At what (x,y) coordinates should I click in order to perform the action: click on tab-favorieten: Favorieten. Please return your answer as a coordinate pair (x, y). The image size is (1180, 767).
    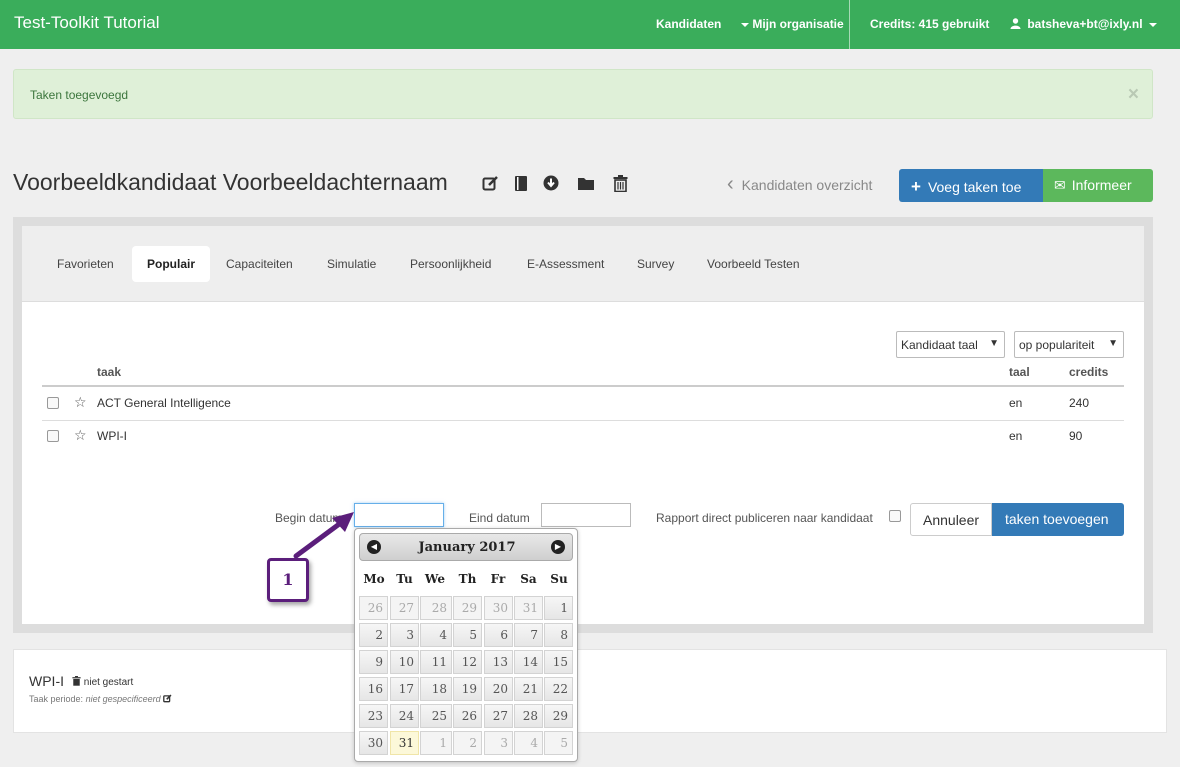
    Looking at the image, I should click on (85, 264).